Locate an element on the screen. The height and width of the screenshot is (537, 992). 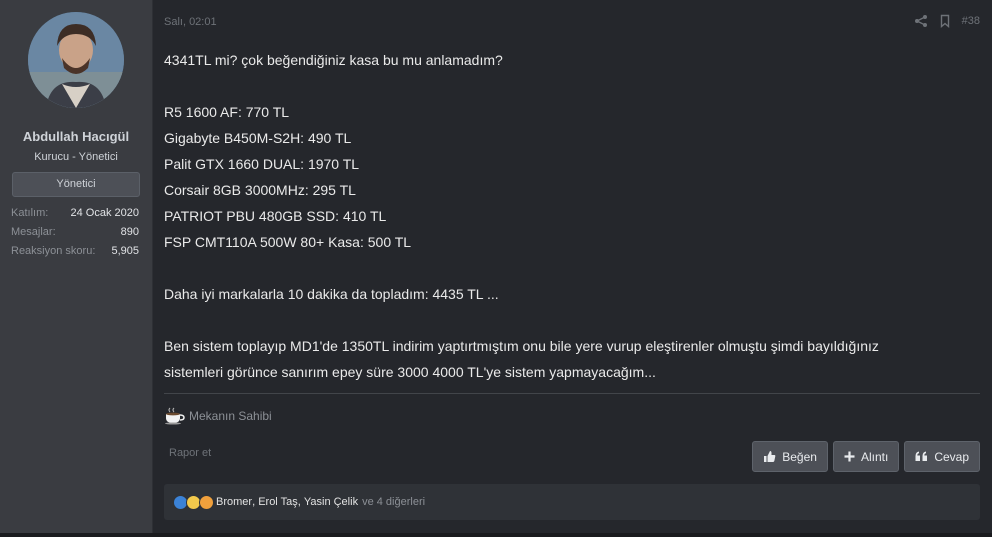
stat-value: 24 Ocak 2020 is located at coordinates (105, 213).